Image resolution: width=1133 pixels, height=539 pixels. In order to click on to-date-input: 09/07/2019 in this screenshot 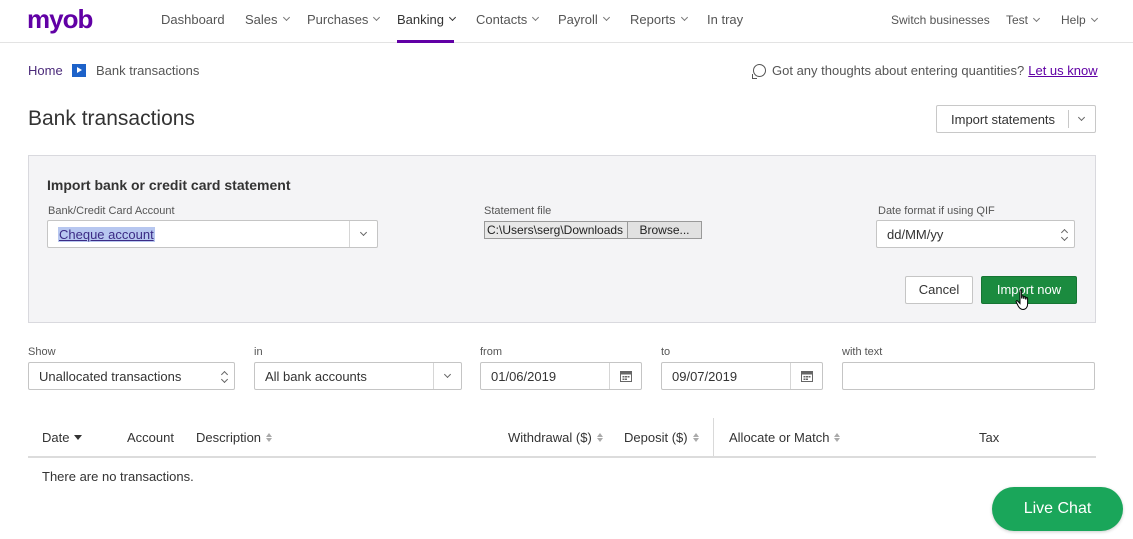, I will do `click(742, 376)`.